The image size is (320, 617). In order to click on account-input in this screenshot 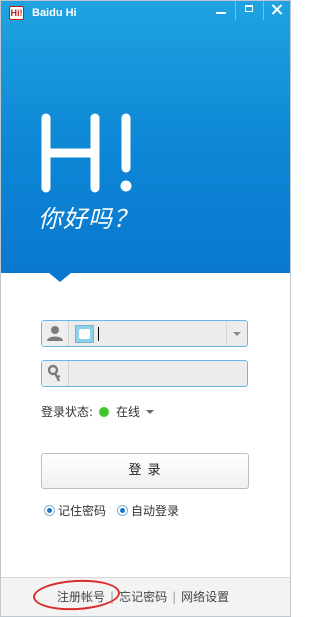, I will do `click(159, 334)`.